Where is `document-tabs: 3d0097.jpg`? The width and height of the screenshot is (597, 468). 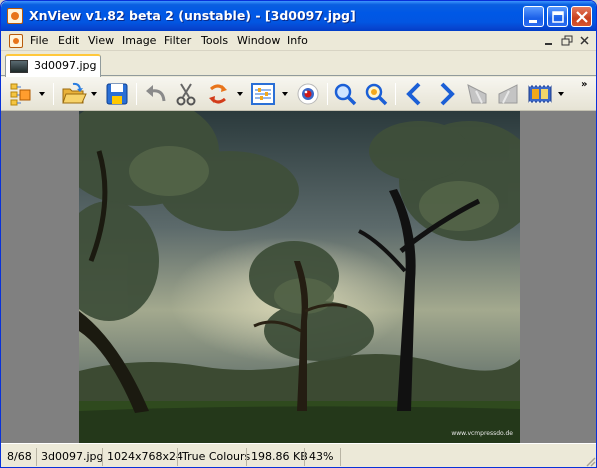
document-tabs: 3d0097.jpg is located at coordinates (298, 64).